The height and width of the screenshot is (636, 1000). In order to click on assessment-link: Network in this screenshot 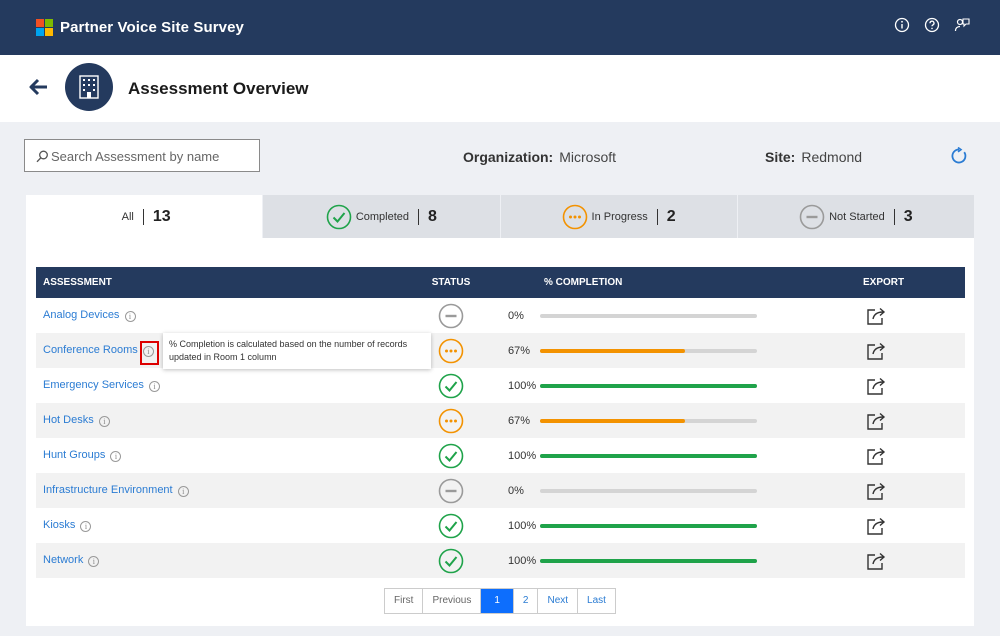, I will do `click(63, 560)`.